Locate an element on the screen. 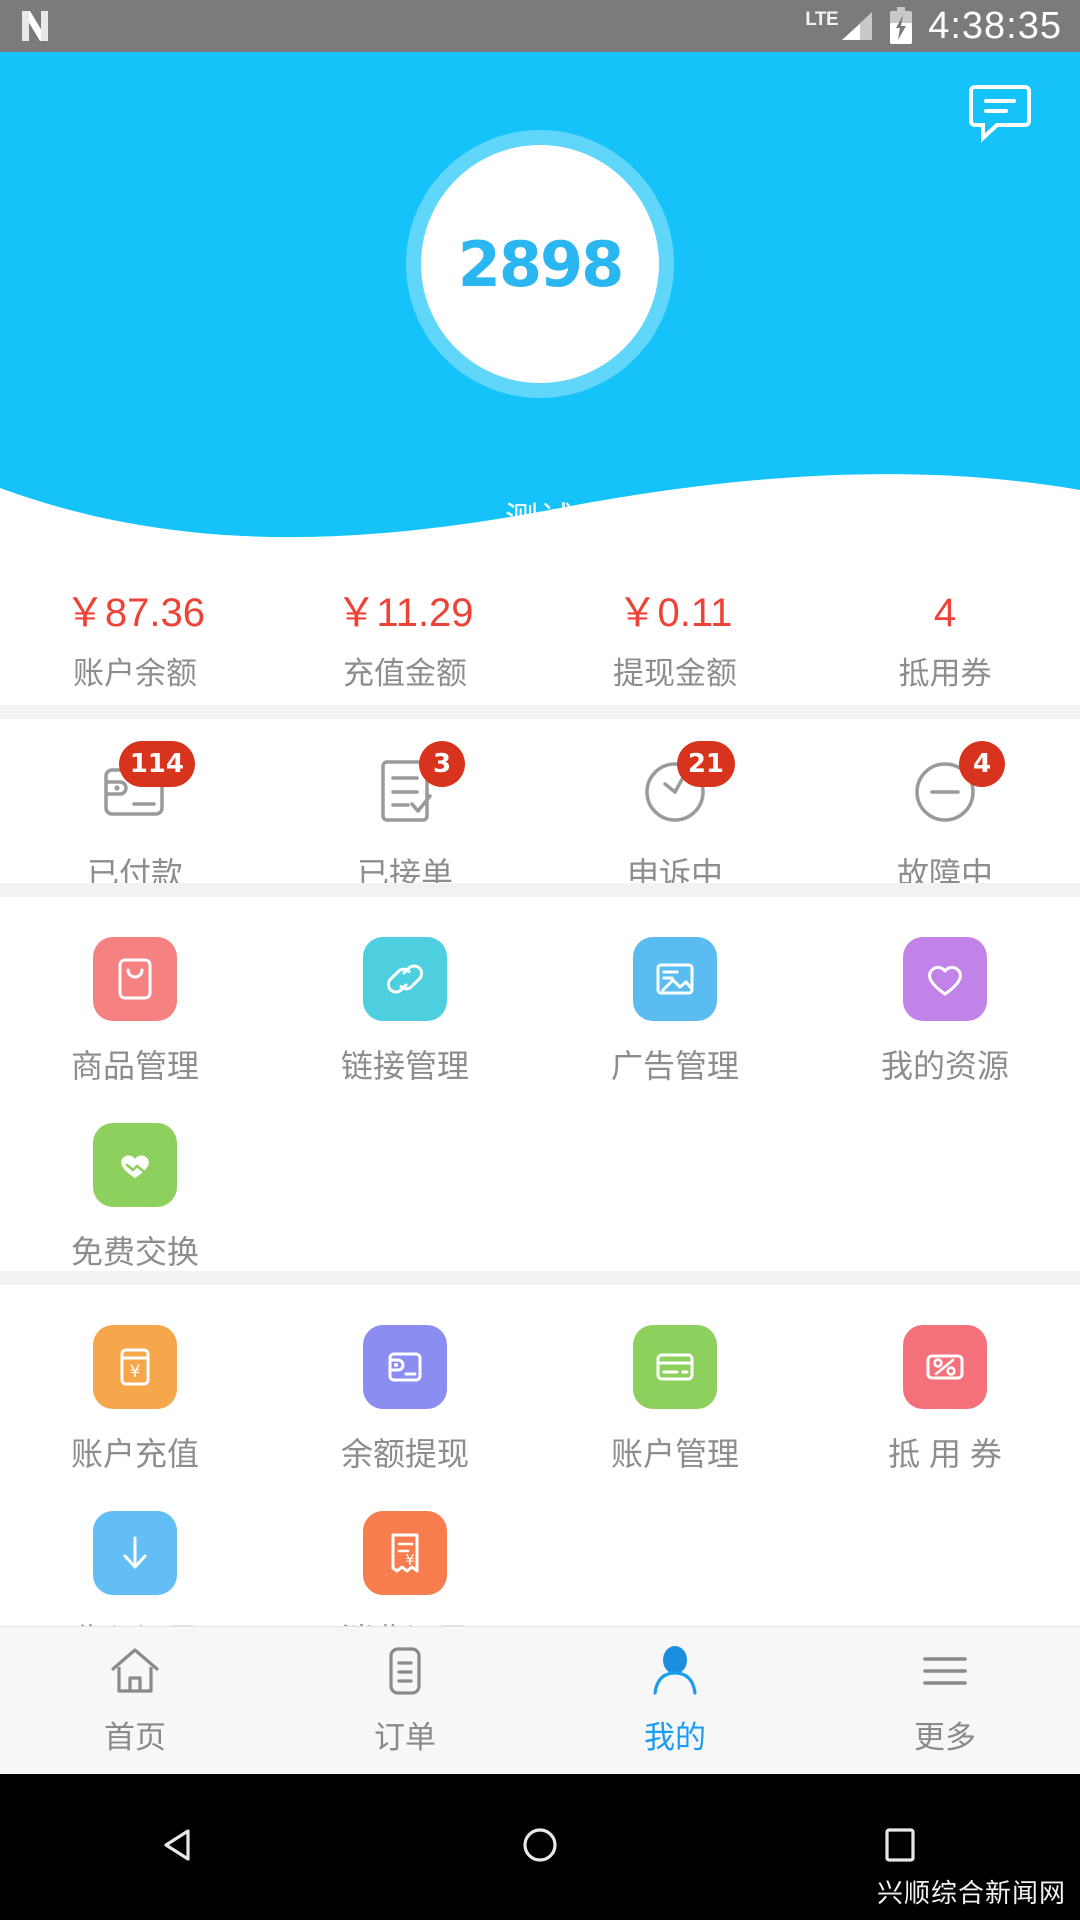 Image resolution: width=1080 pixels, height=1920 pixels. tab-home: 首页 is located at coordinates (135, 1700).